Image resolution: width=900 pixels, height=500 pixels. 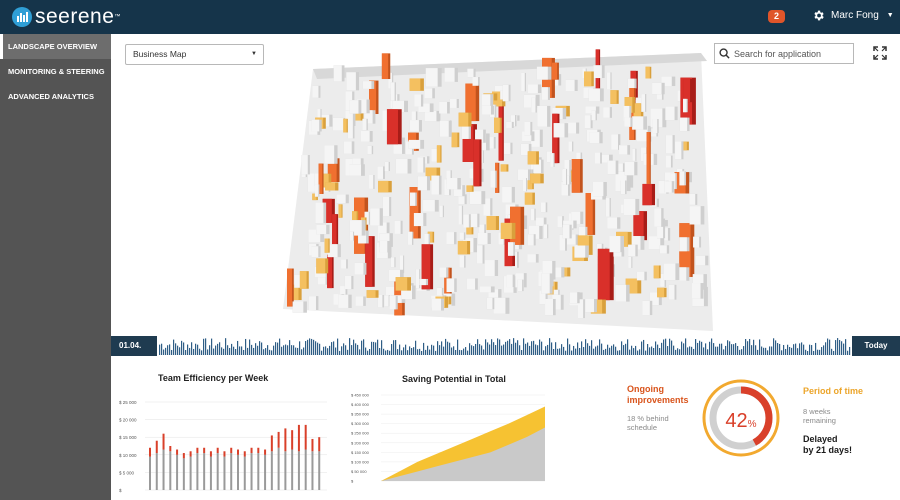 I want to click on timeline-today-button: Today, so click(x=876, y=346).